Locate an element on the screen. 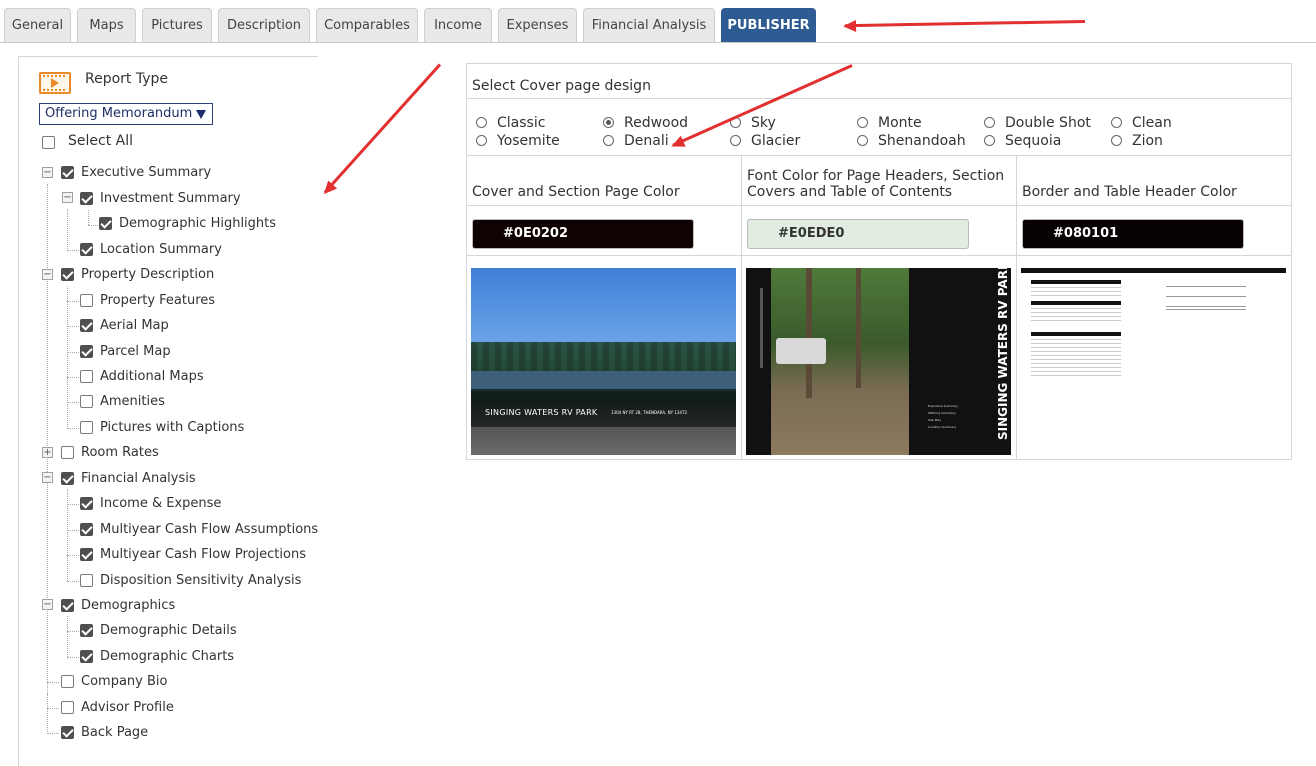  radio-glacier is located at coordinates (735, 140).